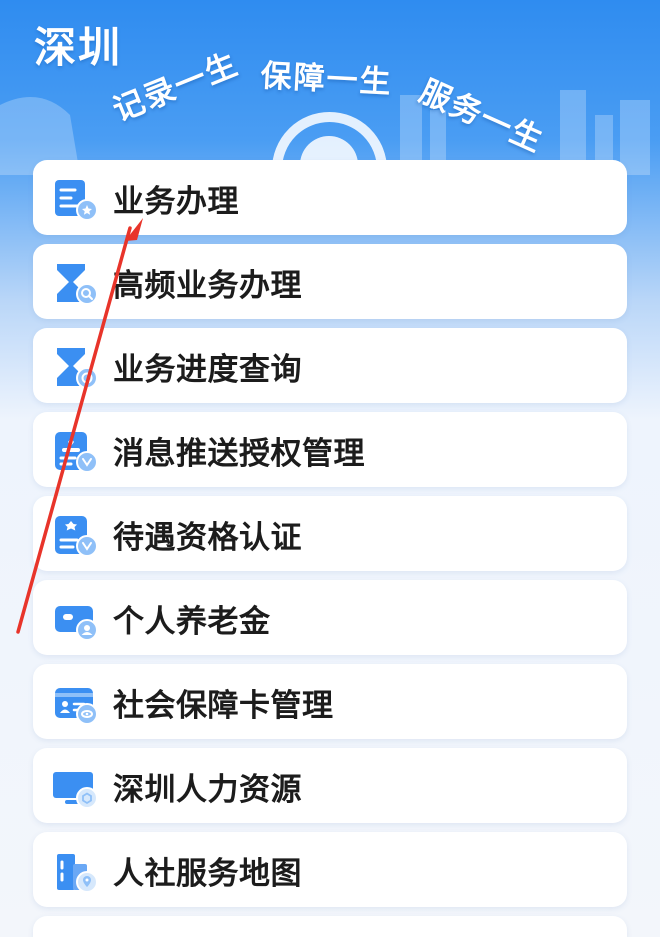 The height and width of the screenshot is (937, 660). What do you see at coordinates (207, 790) in the screenshot?
I see `menu-item-label: 深圳人力资源` at bounding box center [207, 790].